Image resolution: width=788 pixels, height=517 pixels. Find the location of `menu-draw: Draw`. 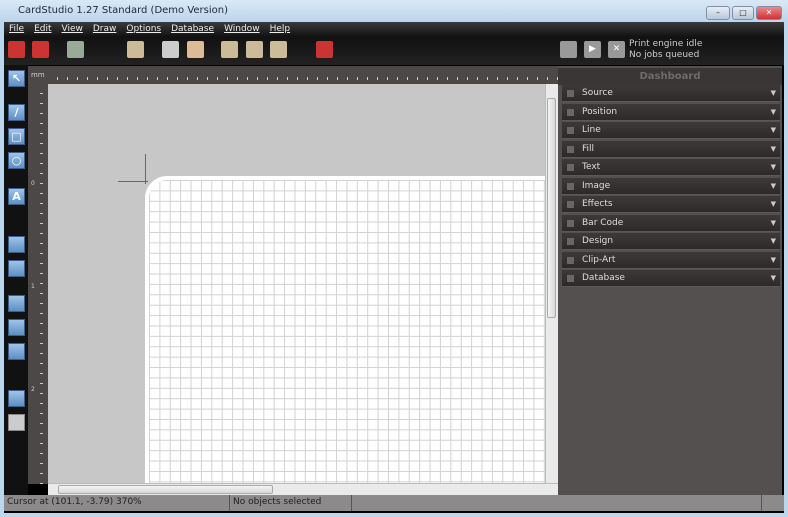

menu-draw: Draw is located at coordinates (105, 29).